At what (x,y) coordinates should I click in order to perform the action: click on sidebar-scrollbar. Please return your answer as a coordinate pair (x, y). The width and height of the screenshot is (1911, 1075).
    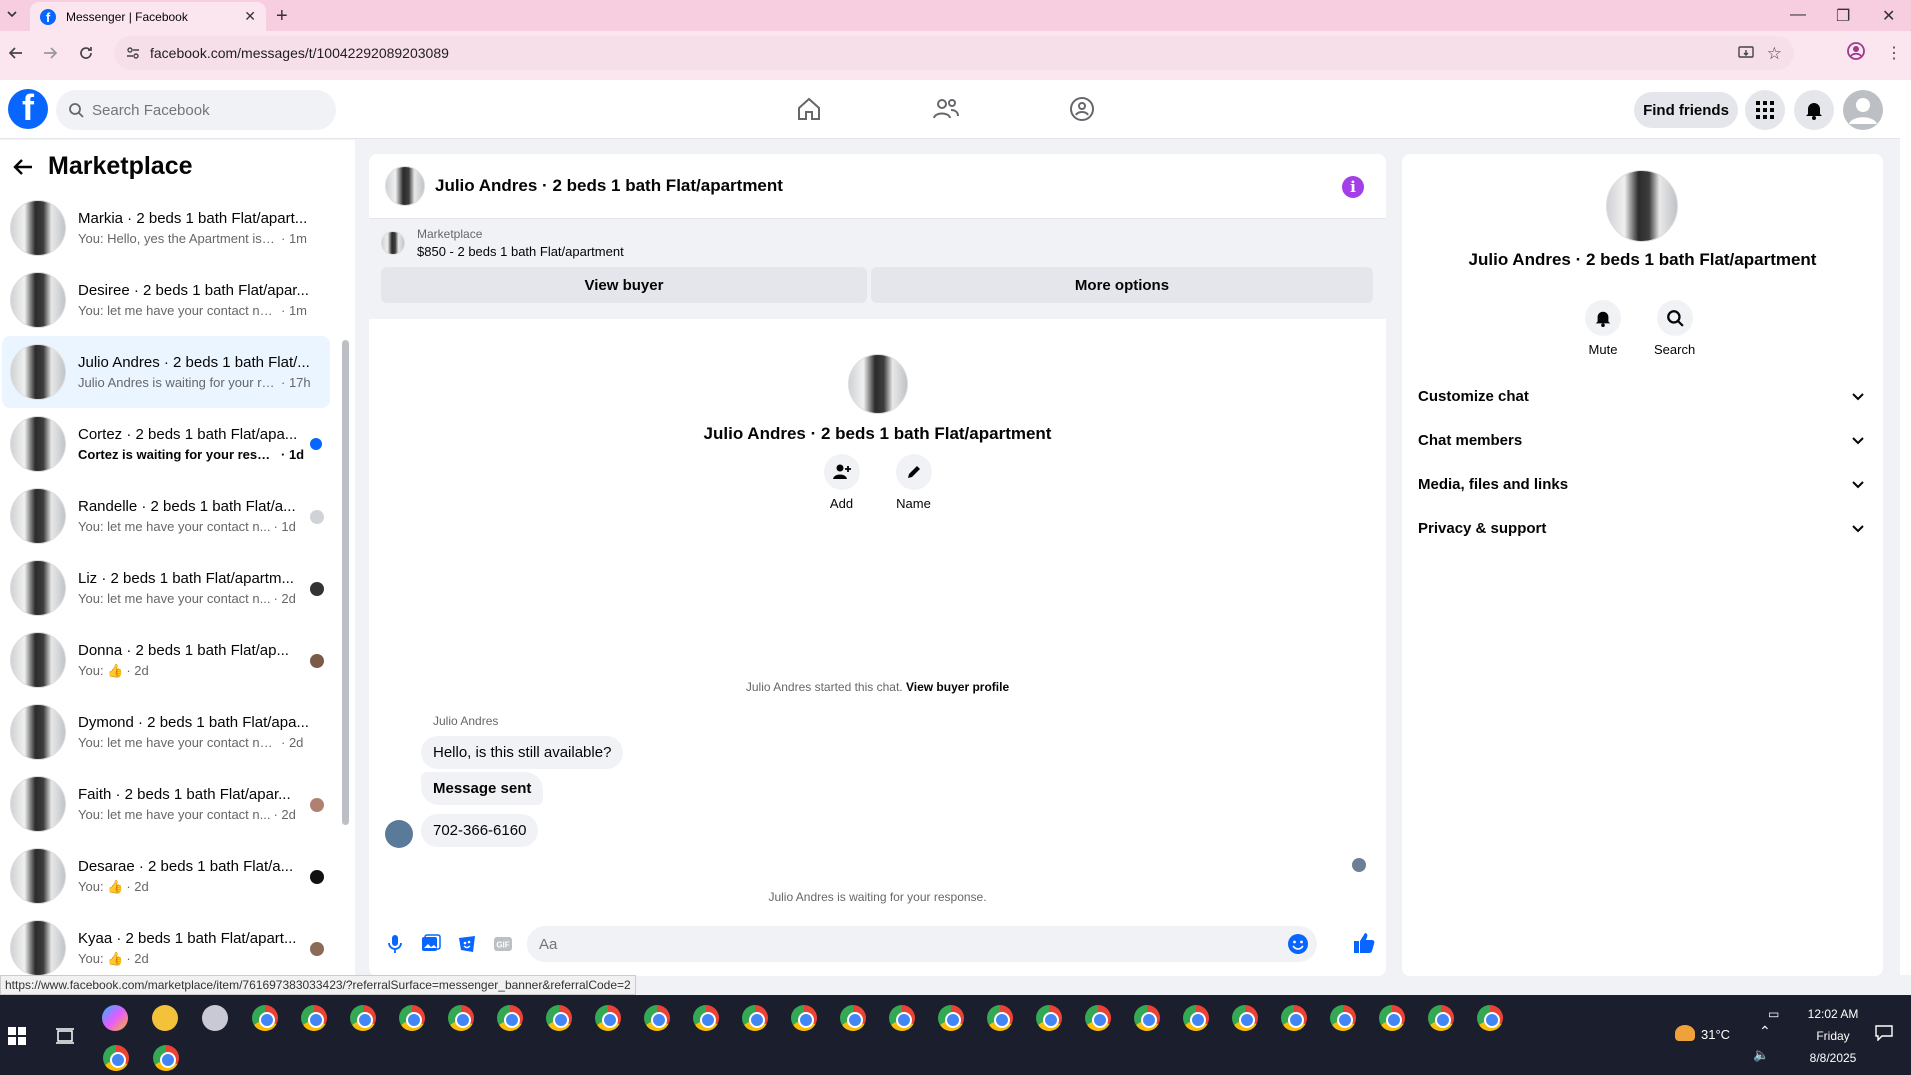
    Looking at the image, I should click on (345, 582).